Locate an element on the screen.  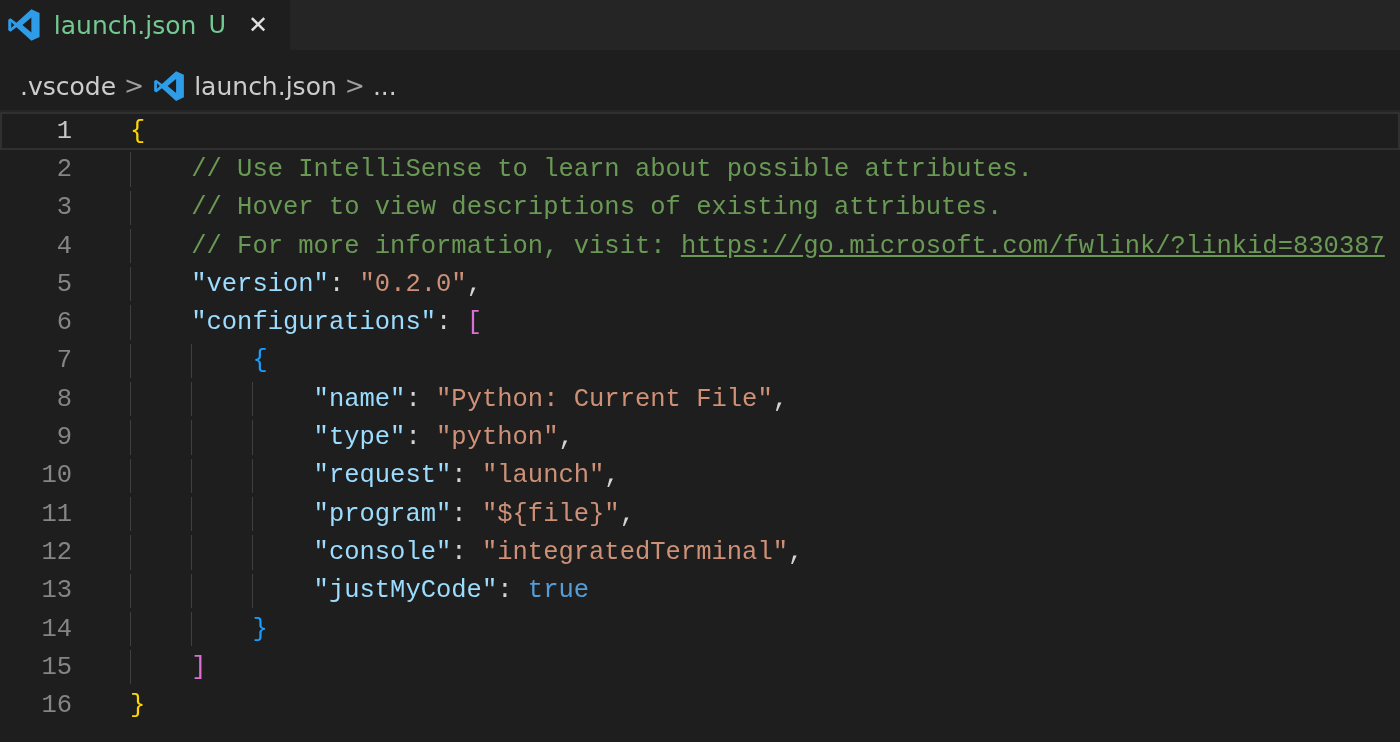
line-number: 3 is located at coordinates (63, 208).